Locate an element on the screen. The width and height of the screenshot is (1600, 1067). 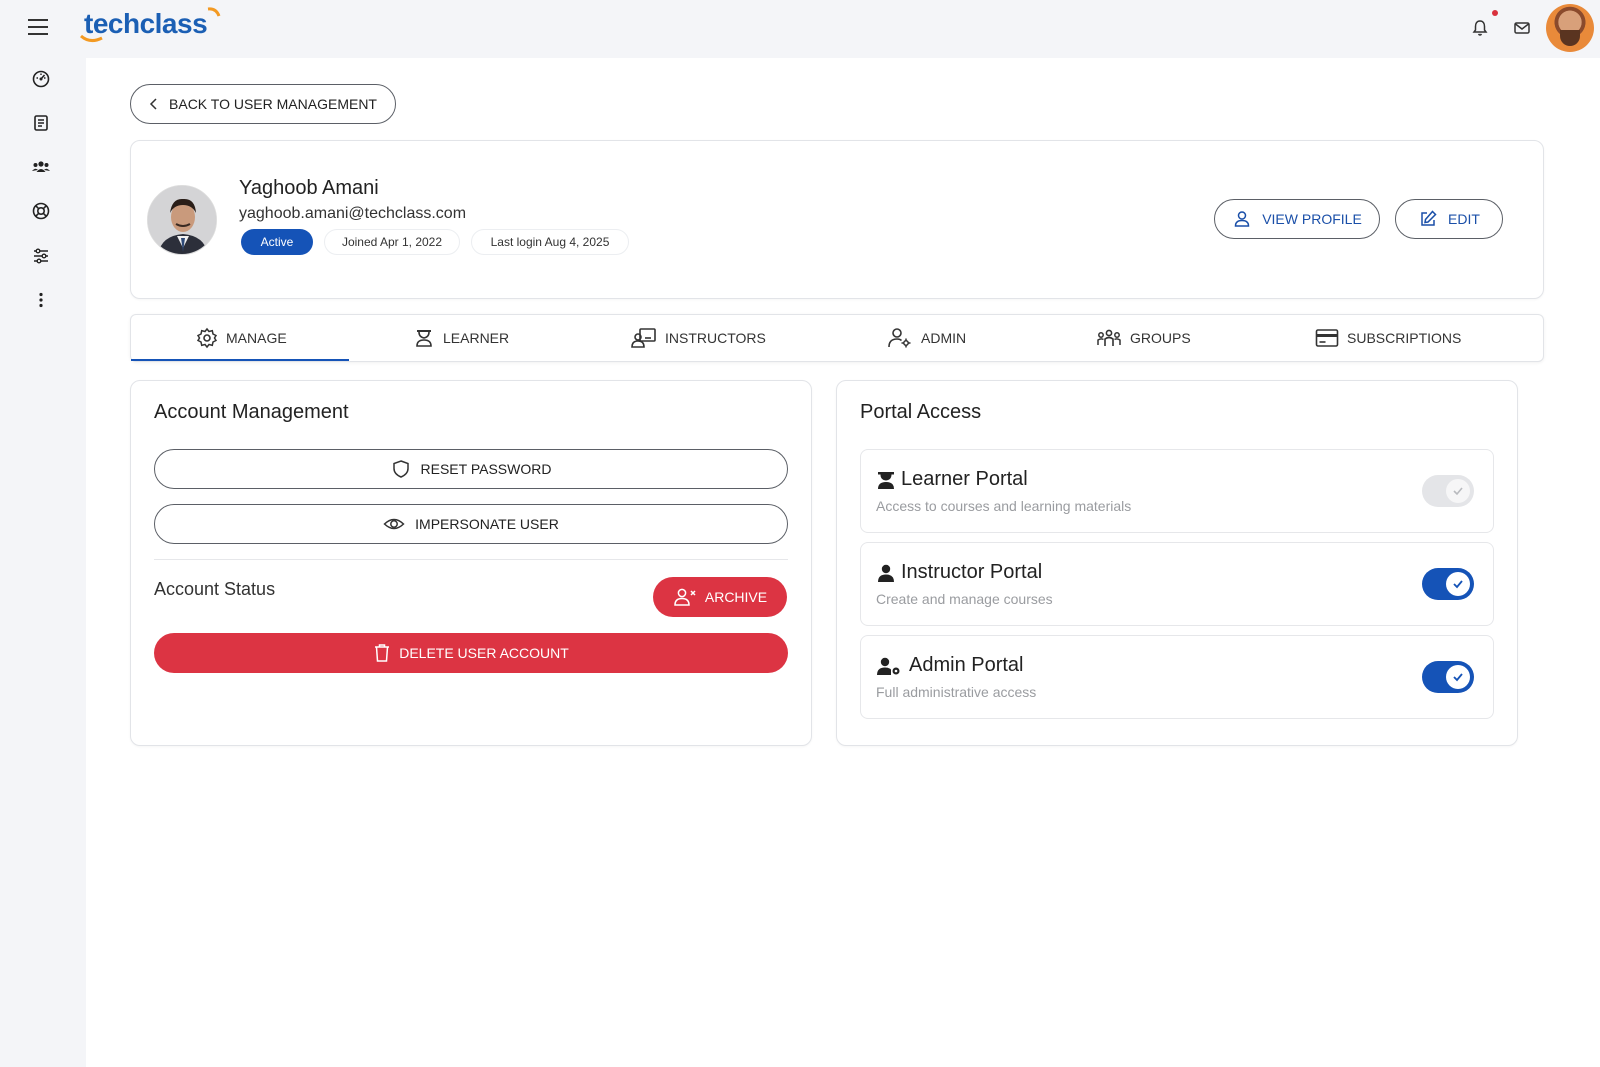
tab-instructors-label: INSTRUCTORS is located at coordinates (715, 338).